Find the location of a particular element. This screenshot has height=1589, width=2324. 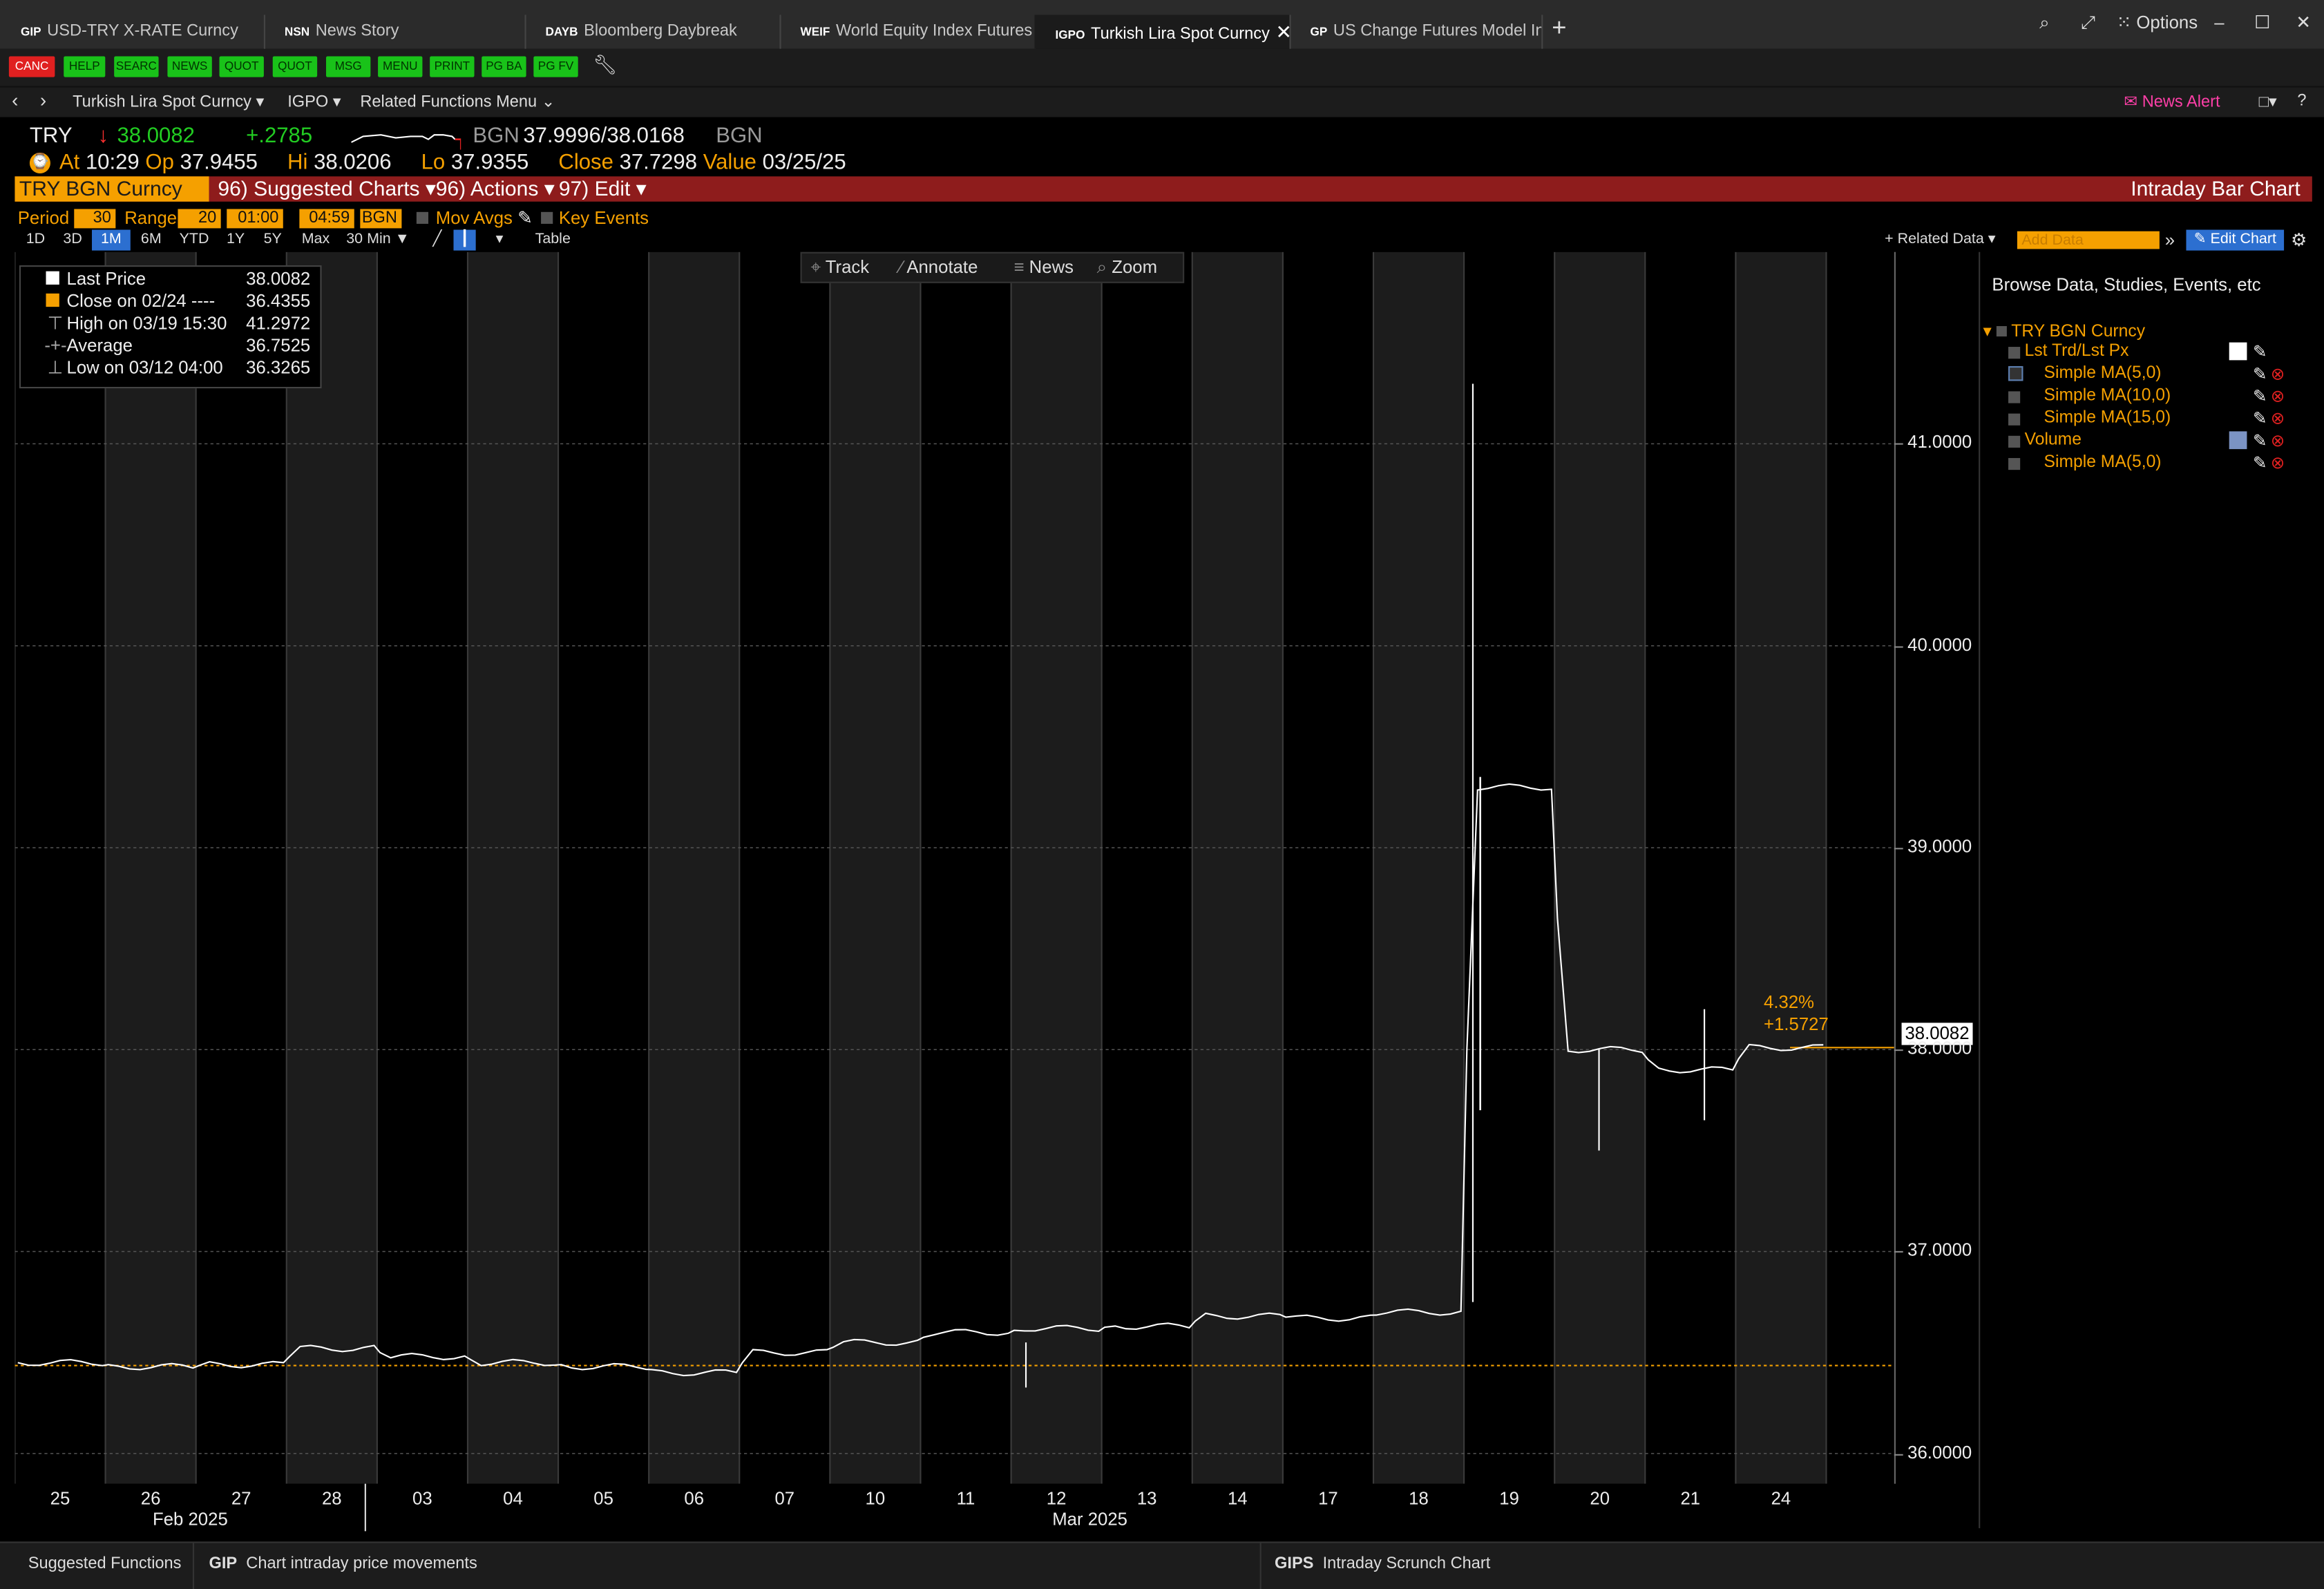

volume-color-swatch is located at coordinates (2238, 440).